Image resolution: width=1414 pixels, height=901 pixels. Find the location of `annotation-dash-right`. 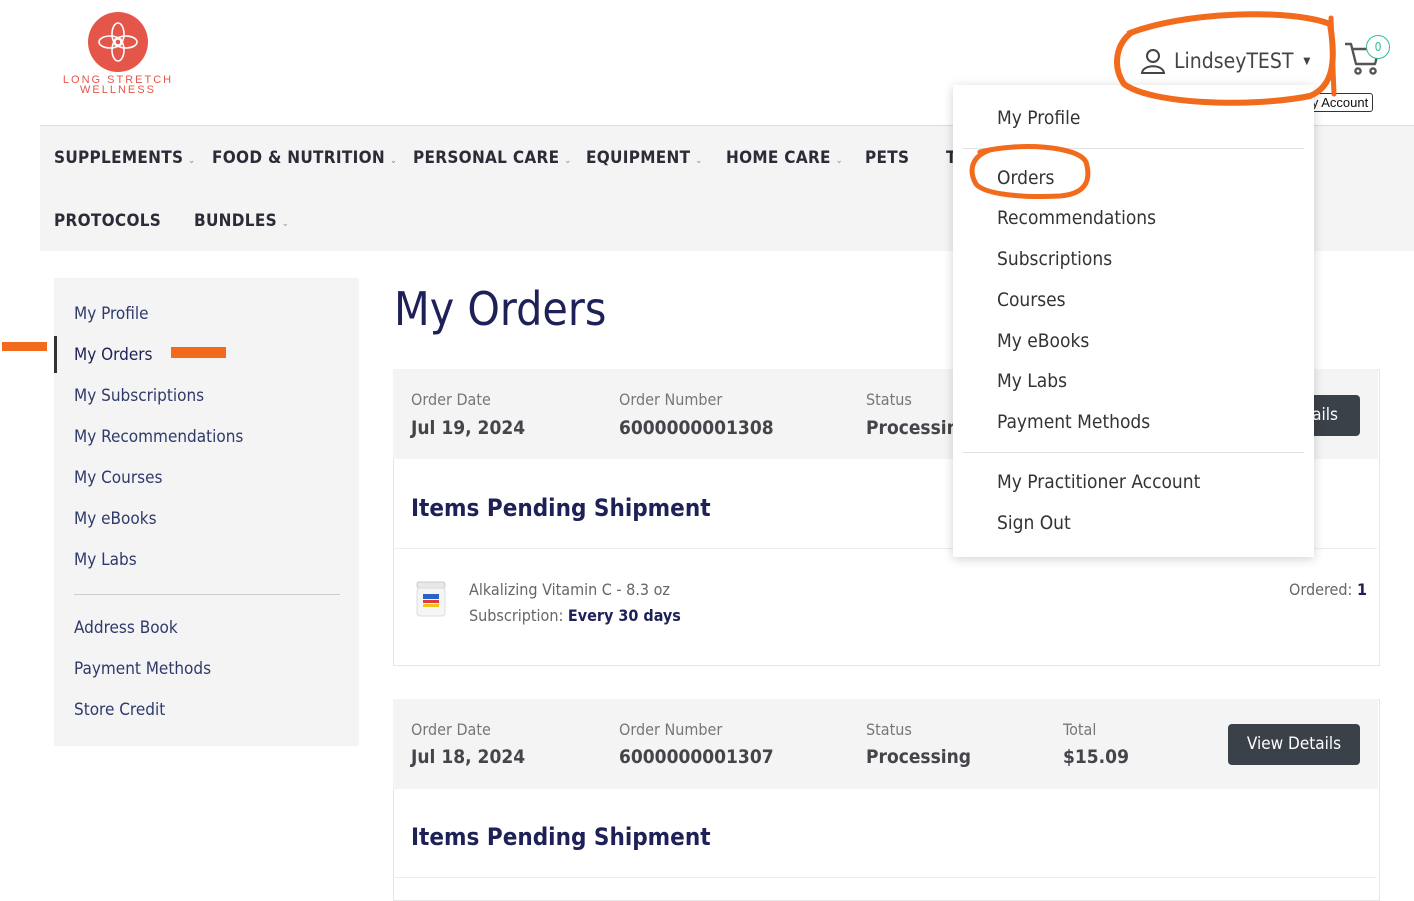

annotation-dash-right is located at coordinates (198, 352).